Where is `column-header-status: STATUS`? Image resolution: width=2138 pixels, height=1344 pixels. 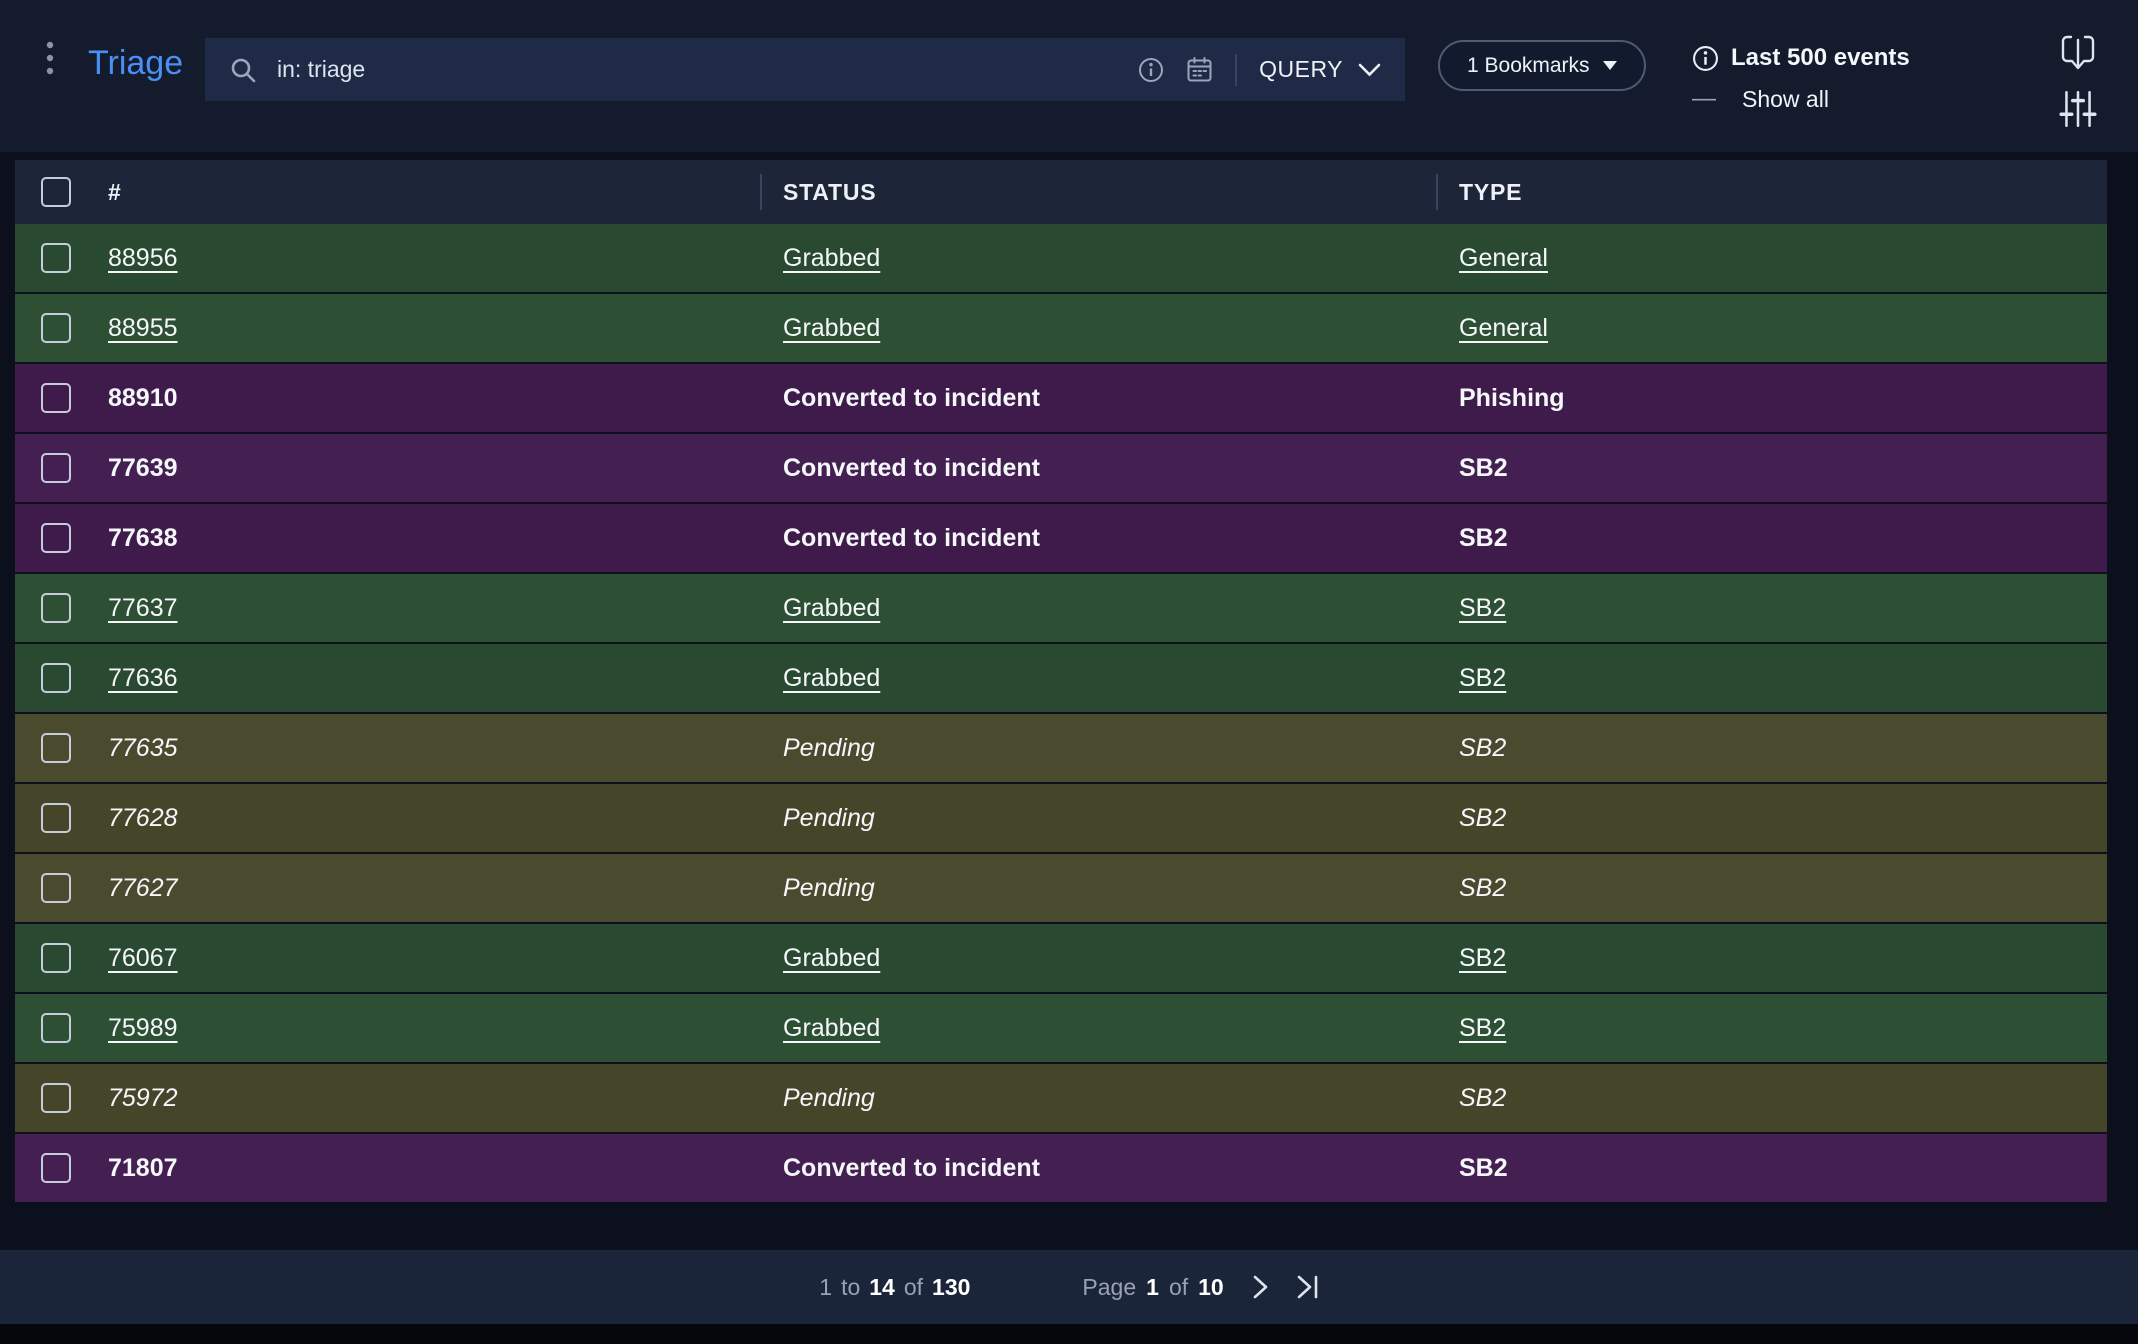 column-header-status: STATUS is located at coordinates (1106, 192).